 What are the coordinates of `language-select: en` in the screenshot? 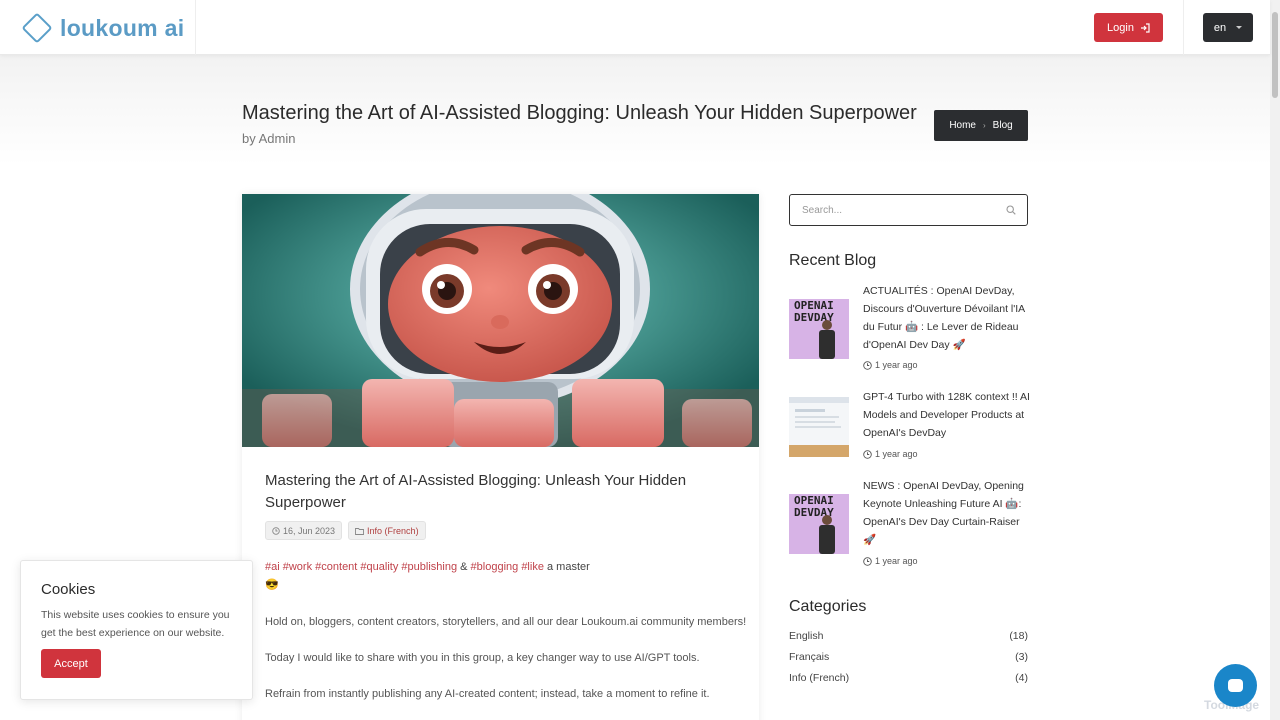 It's located at (1228, 27).